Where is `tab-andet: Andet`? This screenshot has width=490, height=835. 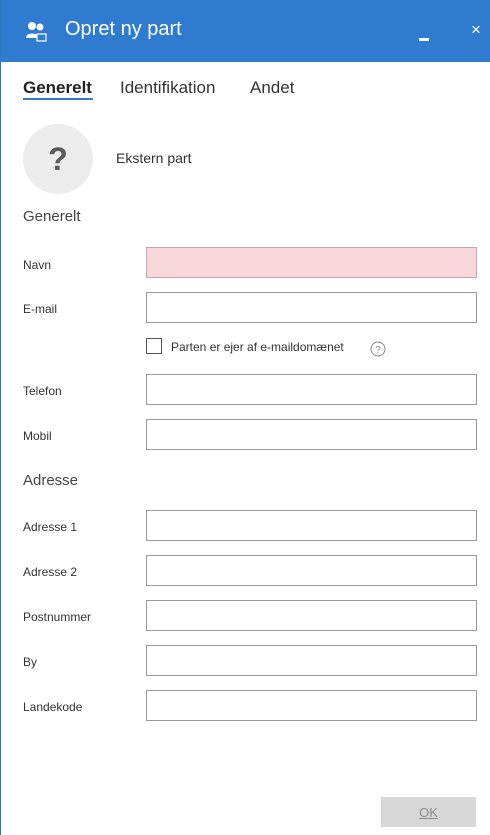 tab-andet: Andet is located at coordinates (272, 88).